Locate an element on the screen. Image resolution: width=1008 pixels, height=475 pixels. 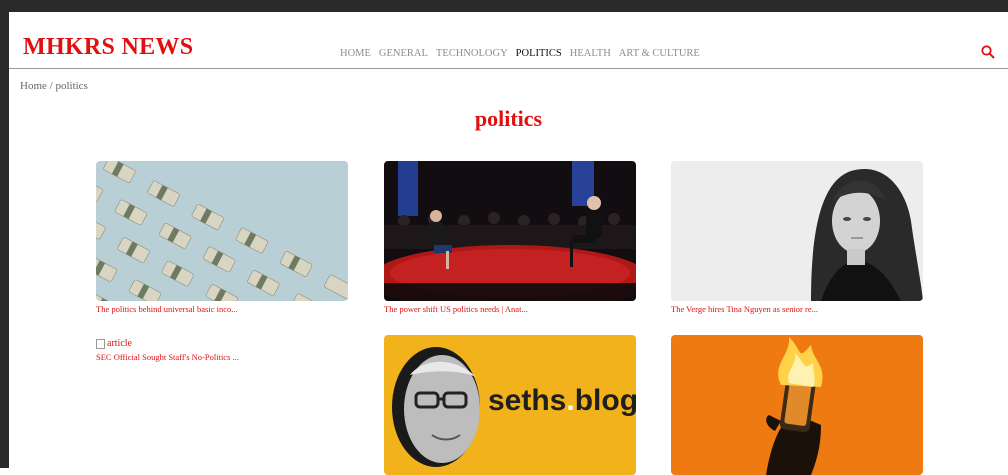
nav-item-home: HOME is located at coordinates (355, 53).